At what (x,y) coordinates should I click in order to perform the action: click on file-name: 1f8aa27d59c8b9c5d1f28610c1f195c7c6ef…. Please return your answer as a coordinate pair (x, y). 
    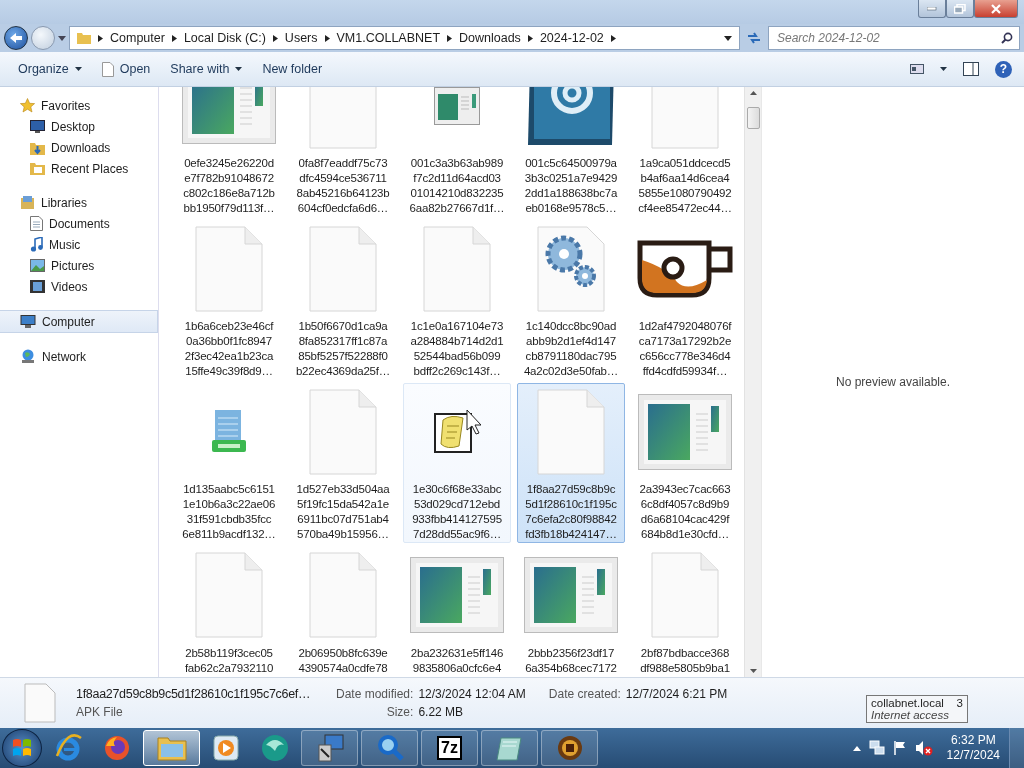
    Looking at the image, I should click on (194, 694).